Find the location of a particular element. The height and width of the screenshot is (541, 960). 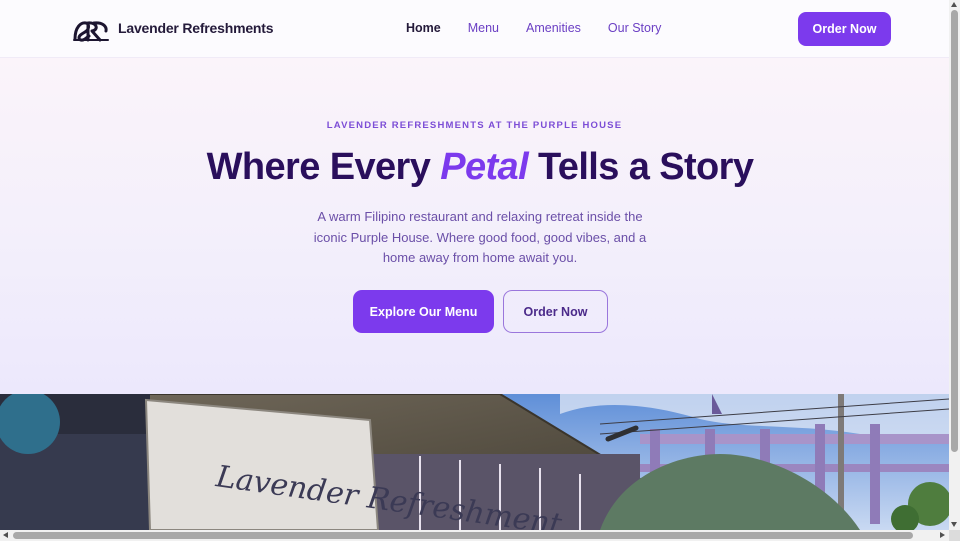

nav-link-amenities: Amenities is located at coordinates (553, 28).